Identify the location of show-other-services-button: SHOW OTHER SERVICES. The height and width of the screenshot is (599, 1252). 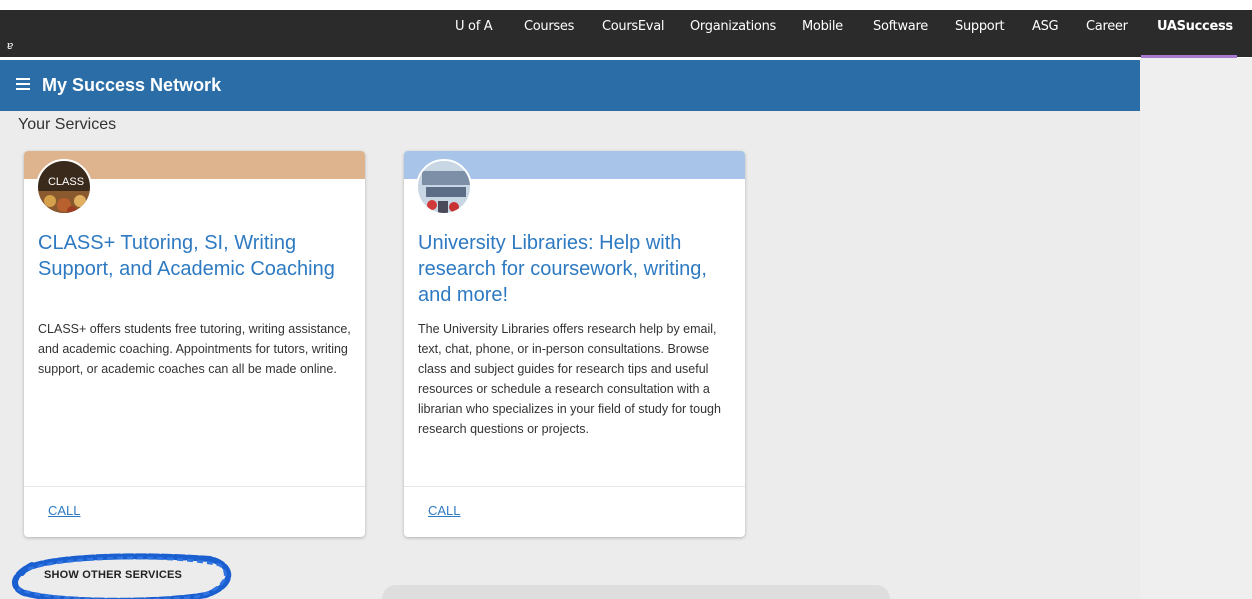
(121, 575).